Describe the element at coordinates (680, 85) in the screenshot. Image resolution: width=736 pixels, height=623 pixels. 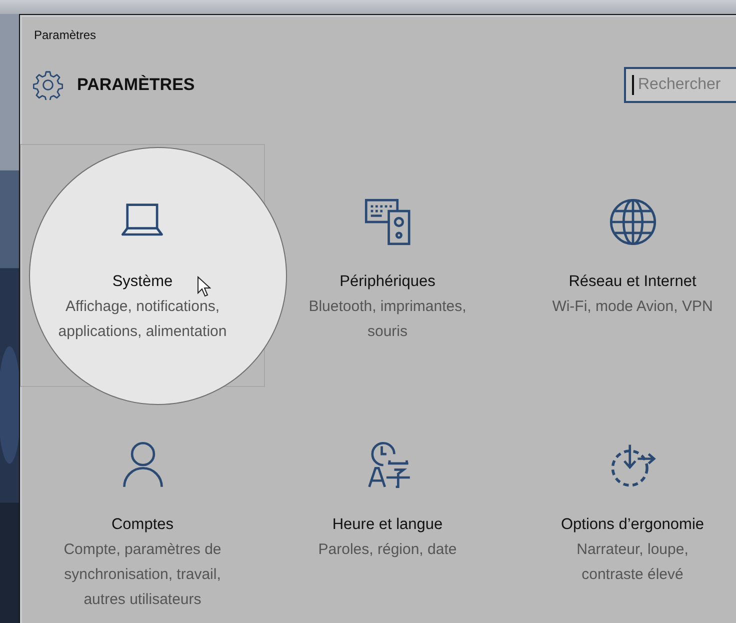
I see `search-field: Rechercher` at that location.